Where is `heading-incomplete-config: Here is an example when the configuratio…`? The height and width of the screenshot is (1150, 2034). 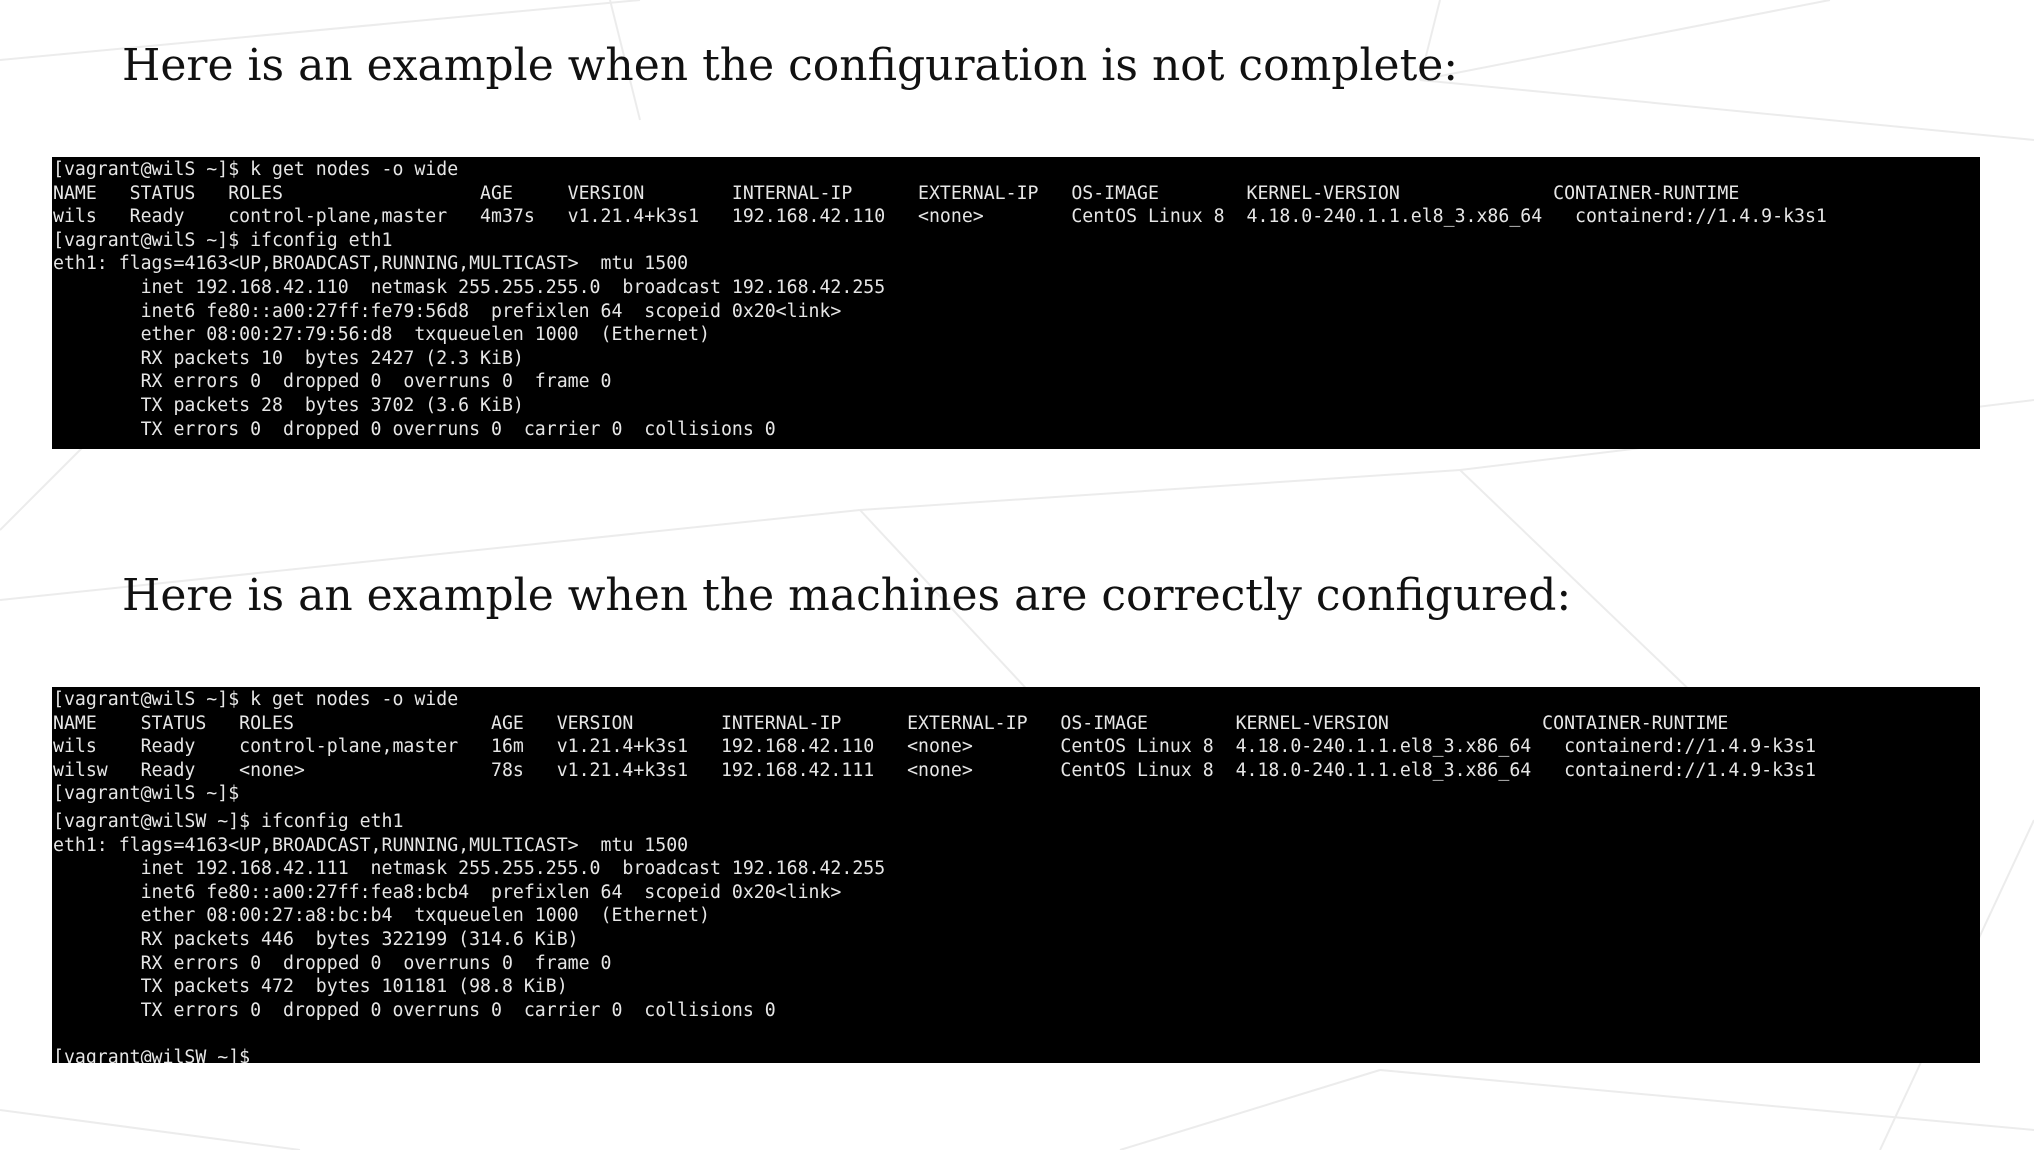
heading-incomplete-config: Here is an example when the configuratio… is located at coordinates (790, 65).